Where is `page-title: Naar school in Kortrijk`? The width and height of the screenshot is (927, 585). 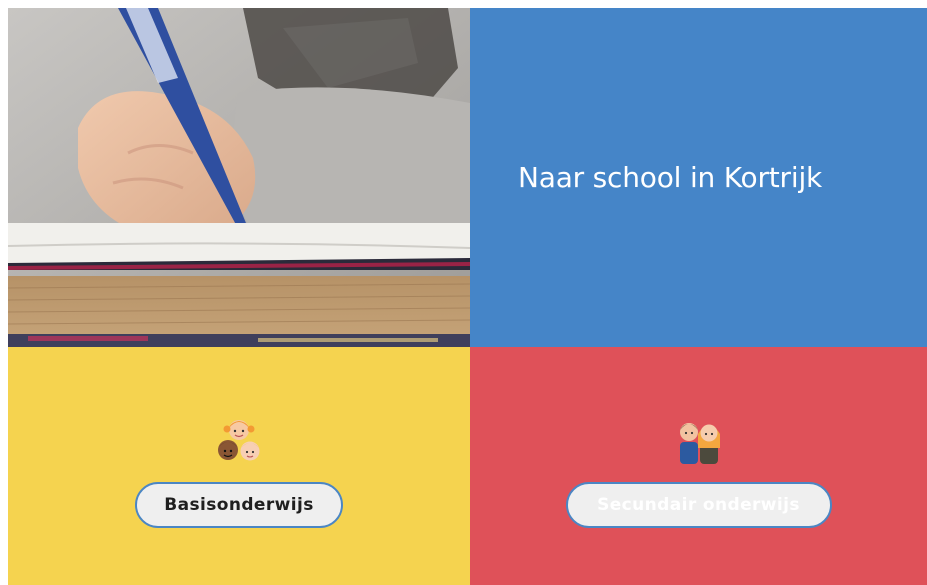 page-title: Naar school in Kortrijk is located at coordinates (670, 177).